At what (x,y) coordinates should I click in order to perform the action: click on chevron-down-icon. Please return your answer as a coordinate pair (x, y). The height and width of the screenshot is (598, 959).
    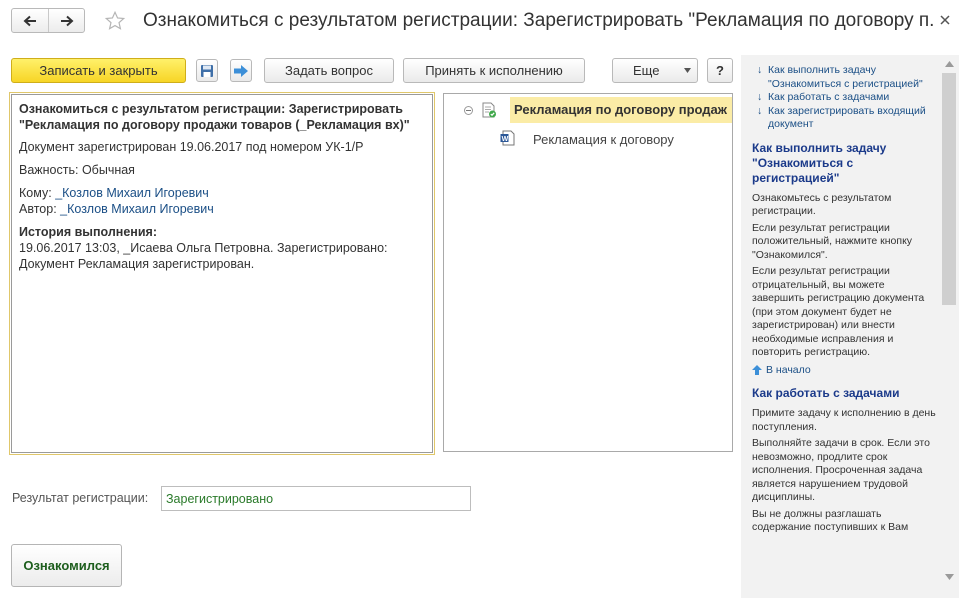
    Looking at the image, I should click on (687, 70).